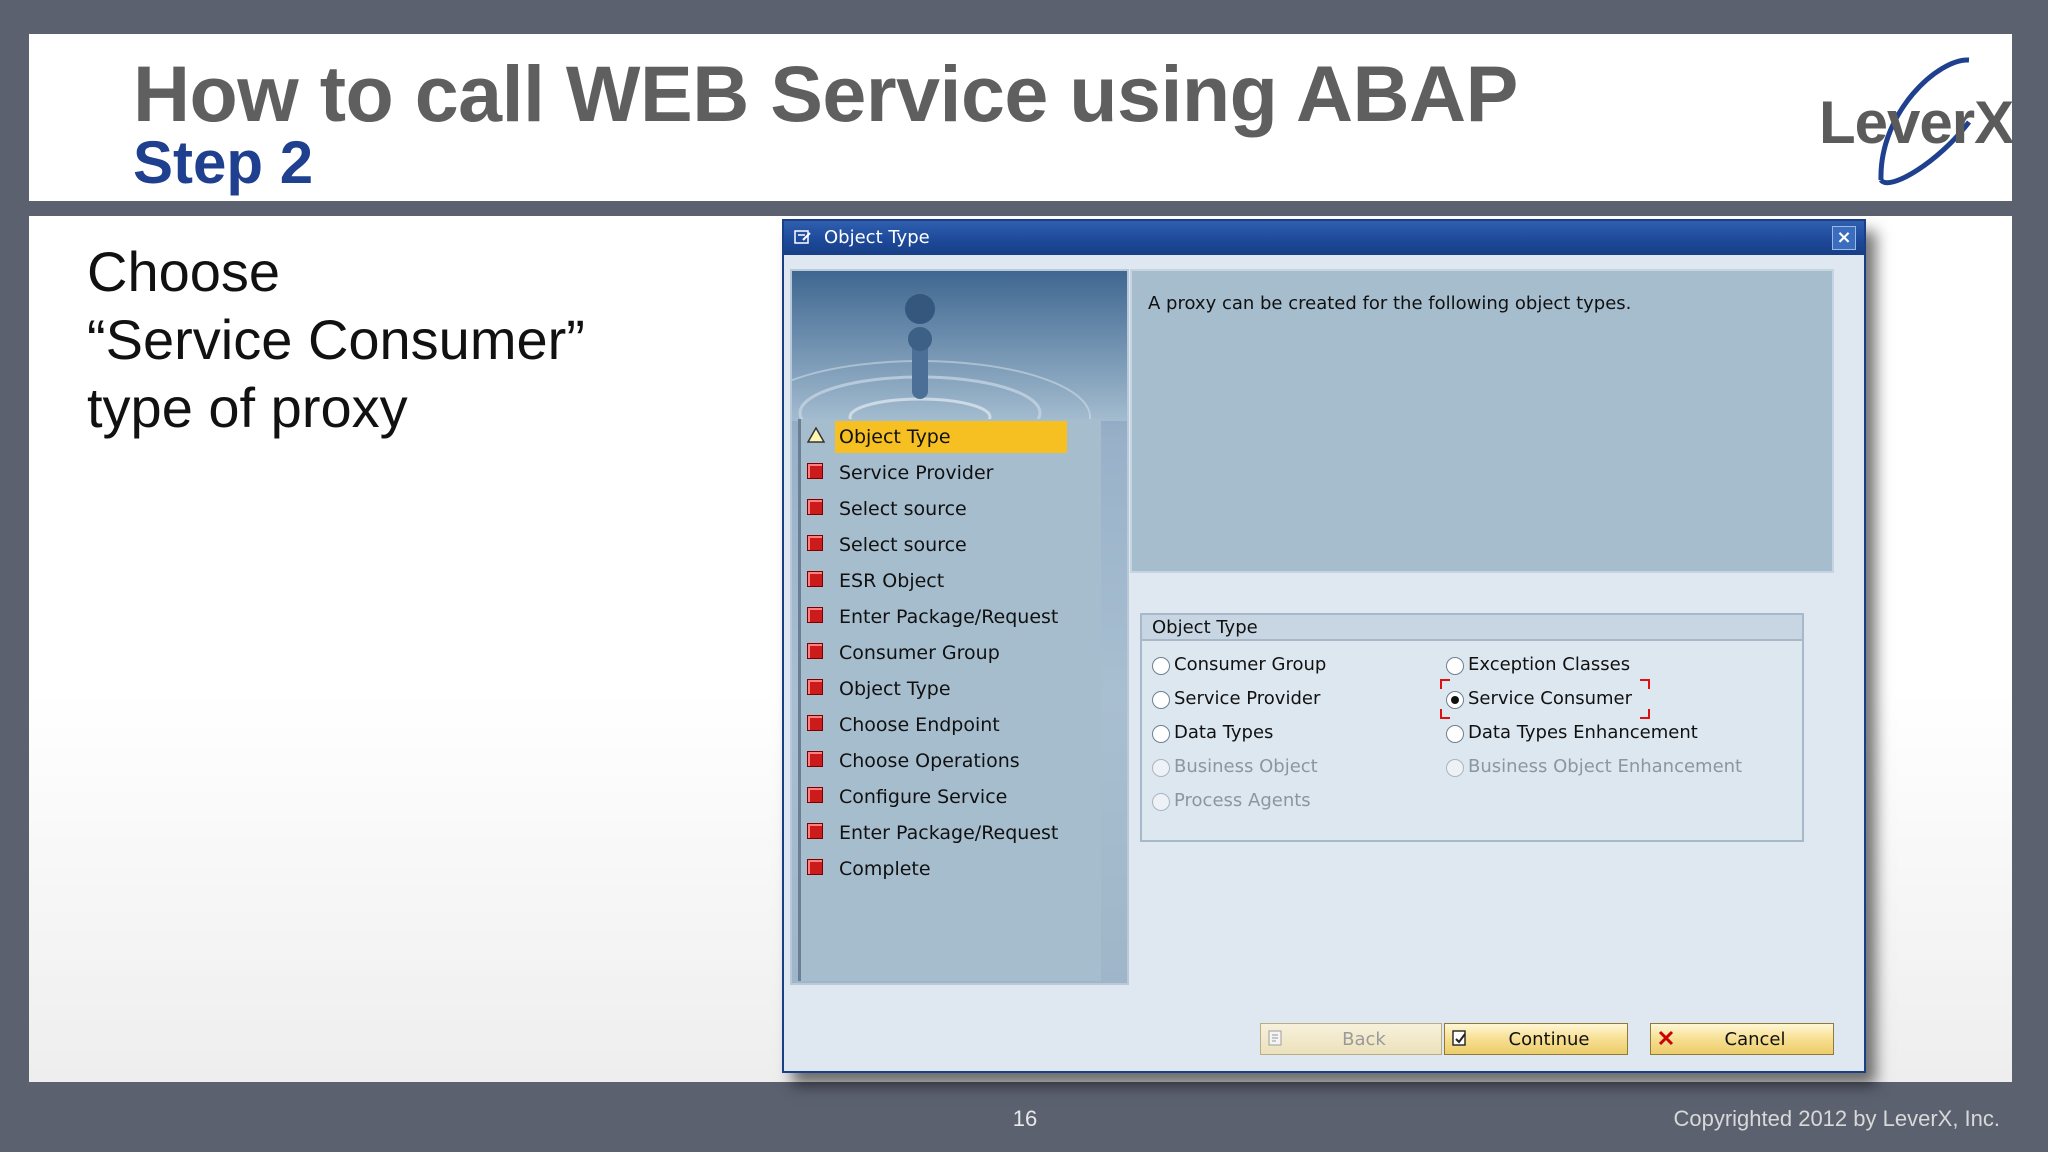 The width and height of the screenshot is (2048, 1152). I want to click on radio-business-object-enhancement: Business Object Enhancement, so click(1606, 769).